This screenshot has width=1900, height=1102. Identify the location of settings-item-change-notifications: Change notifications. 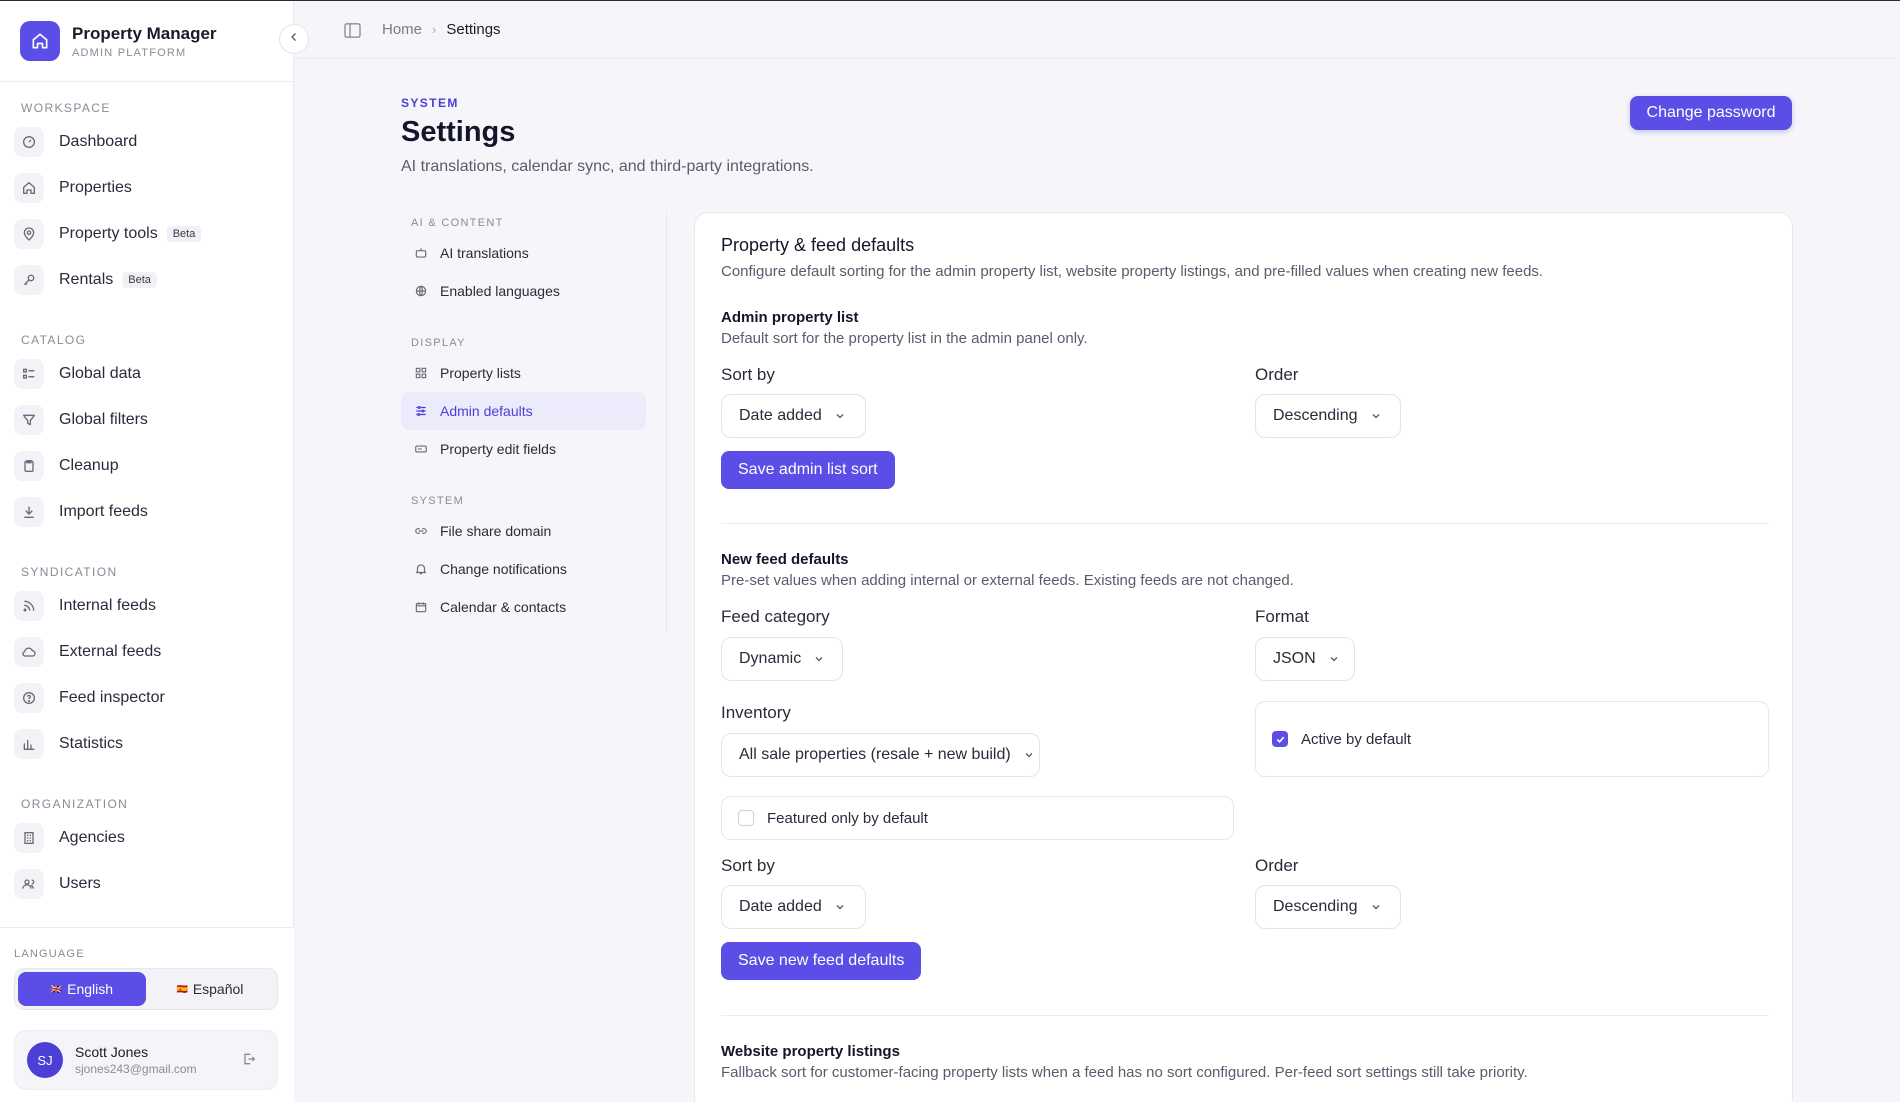
(523, 569).